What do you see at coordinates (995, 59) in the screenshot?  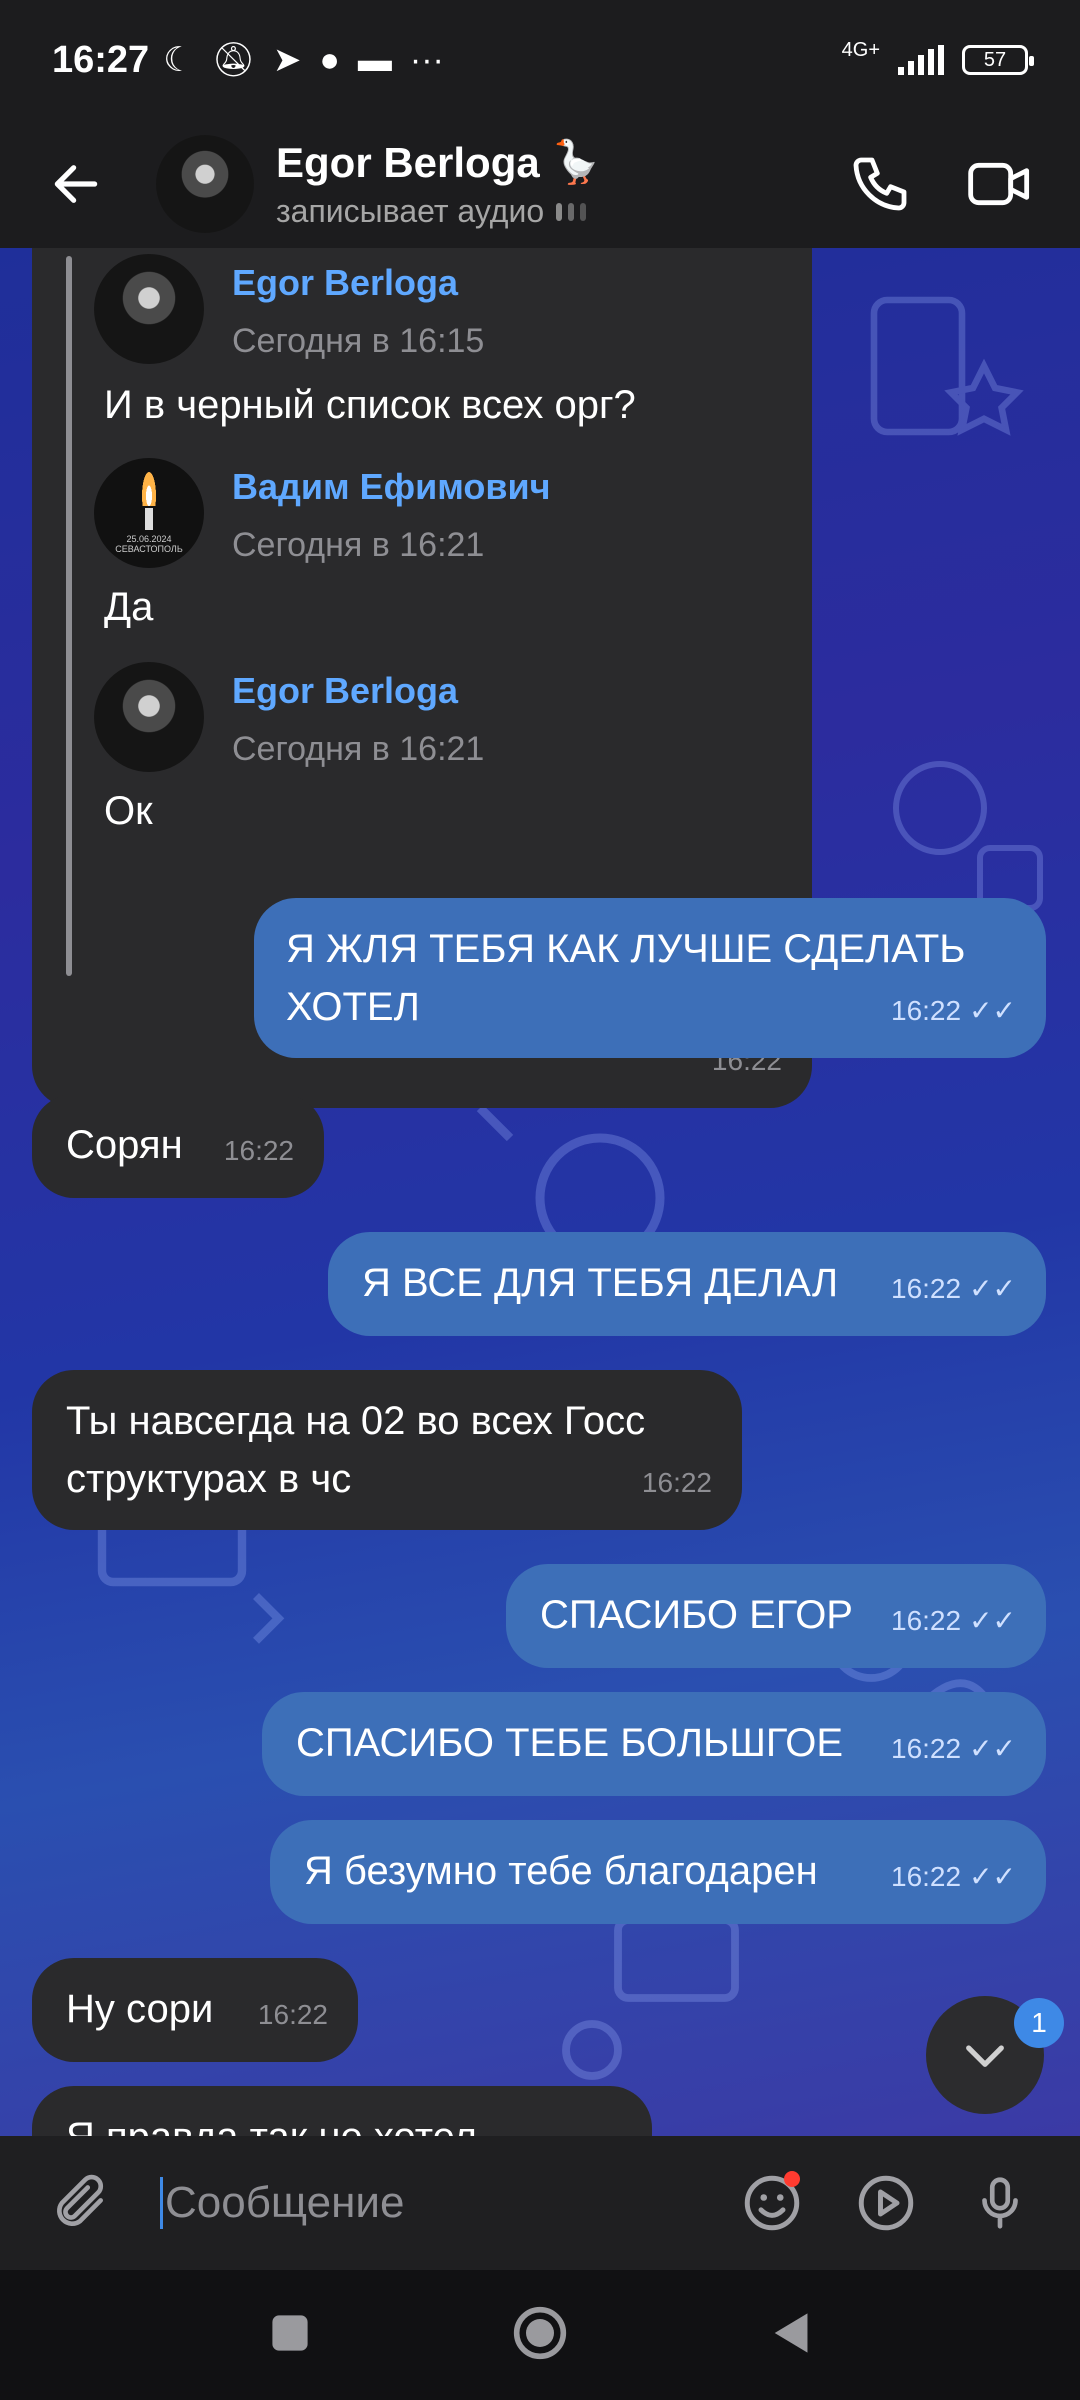 I see `battery-level: 57` at bounding box center [995, 59].